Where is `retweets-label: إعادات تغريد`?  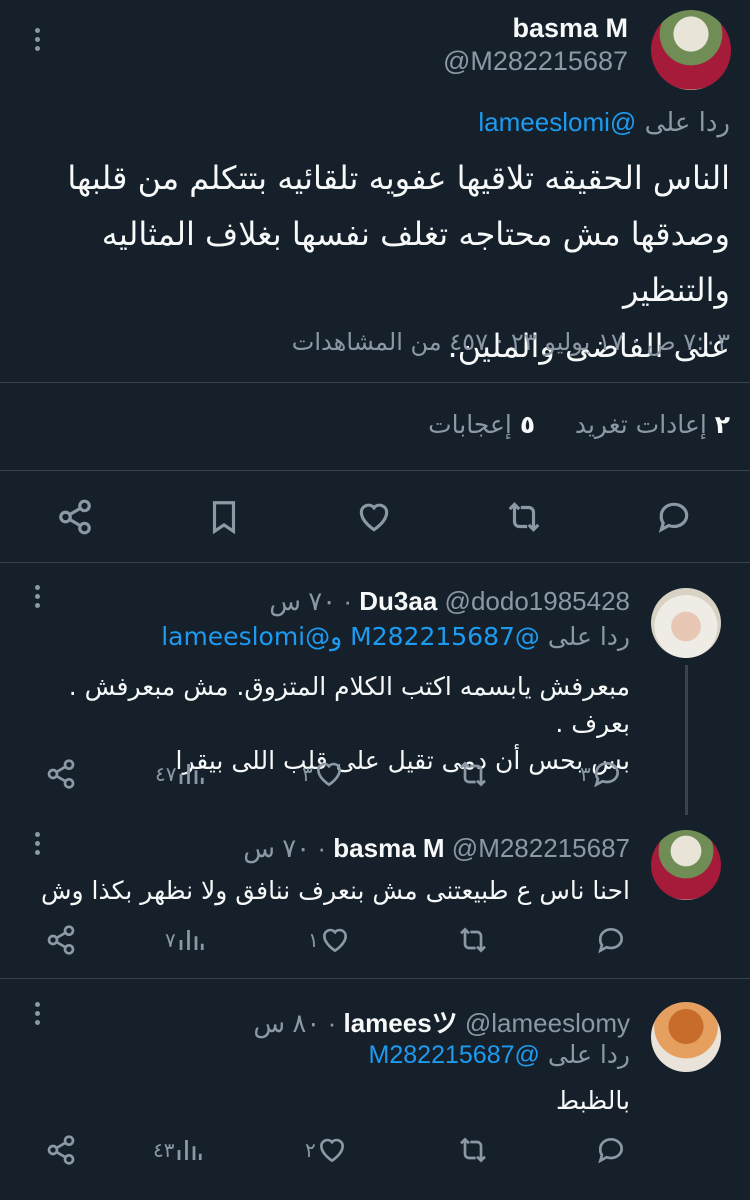
retweets-label: إعادات تغريد is located at coordinates (640, 424).